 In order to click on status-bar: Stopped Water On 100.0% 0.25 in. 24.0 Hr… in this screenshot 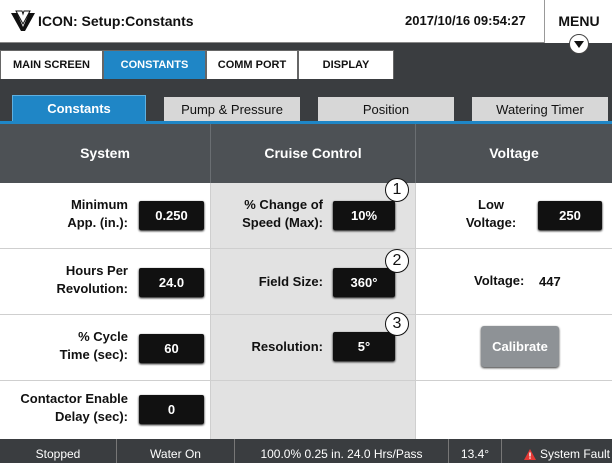, I will do `click(306, 451)`.